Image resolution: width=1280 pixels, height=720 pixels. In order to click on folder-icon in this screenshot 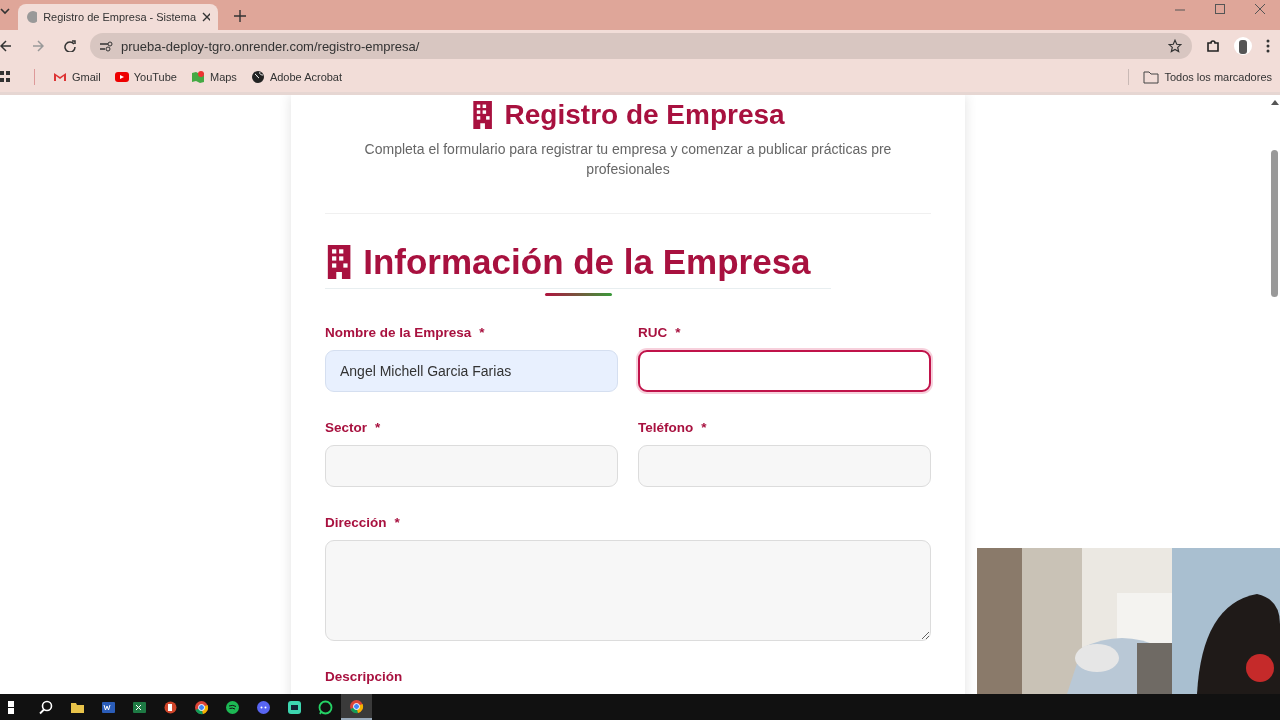, I will do `click(1151, 77)`.